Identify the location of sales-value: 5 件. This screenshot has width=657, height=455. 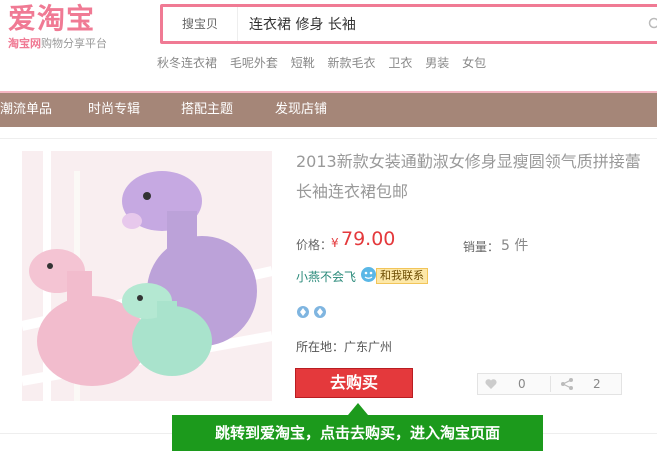
(515, 246).